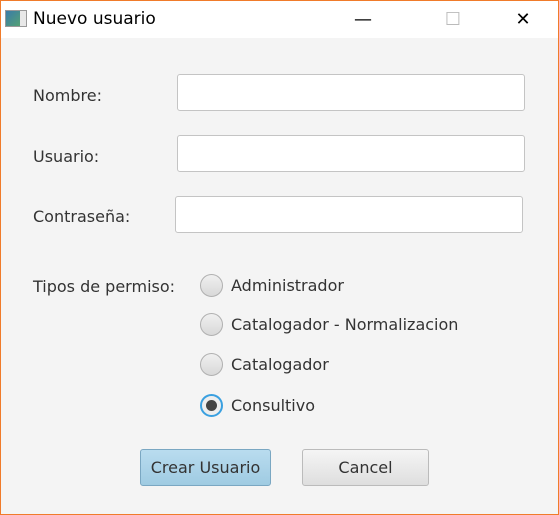 Image resolution: width=559 pixels, height=515 pixels. What do you see at coordinates (351, 153) in the screenshot?
I see `usuario-input` at bounding box center [351, 153].